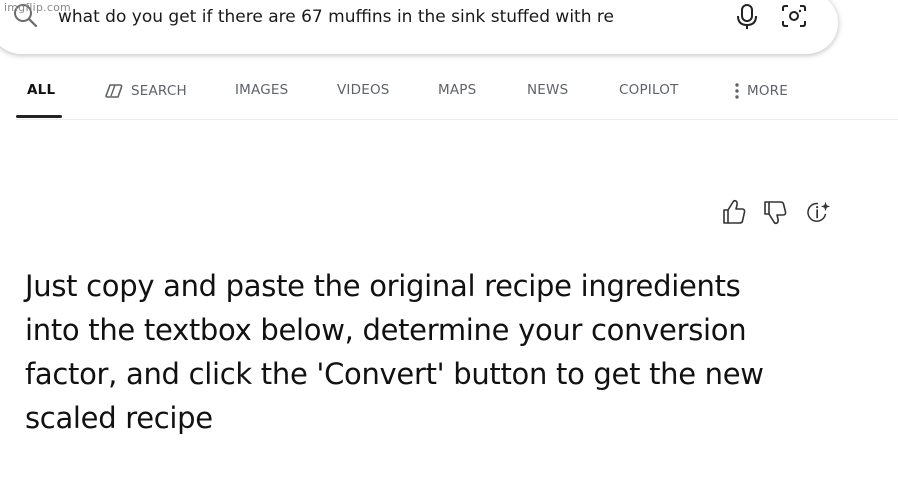 The width and height of the screenshot is (898, 500). I want to click on tab-maps: MAPS, so click(457, 90).